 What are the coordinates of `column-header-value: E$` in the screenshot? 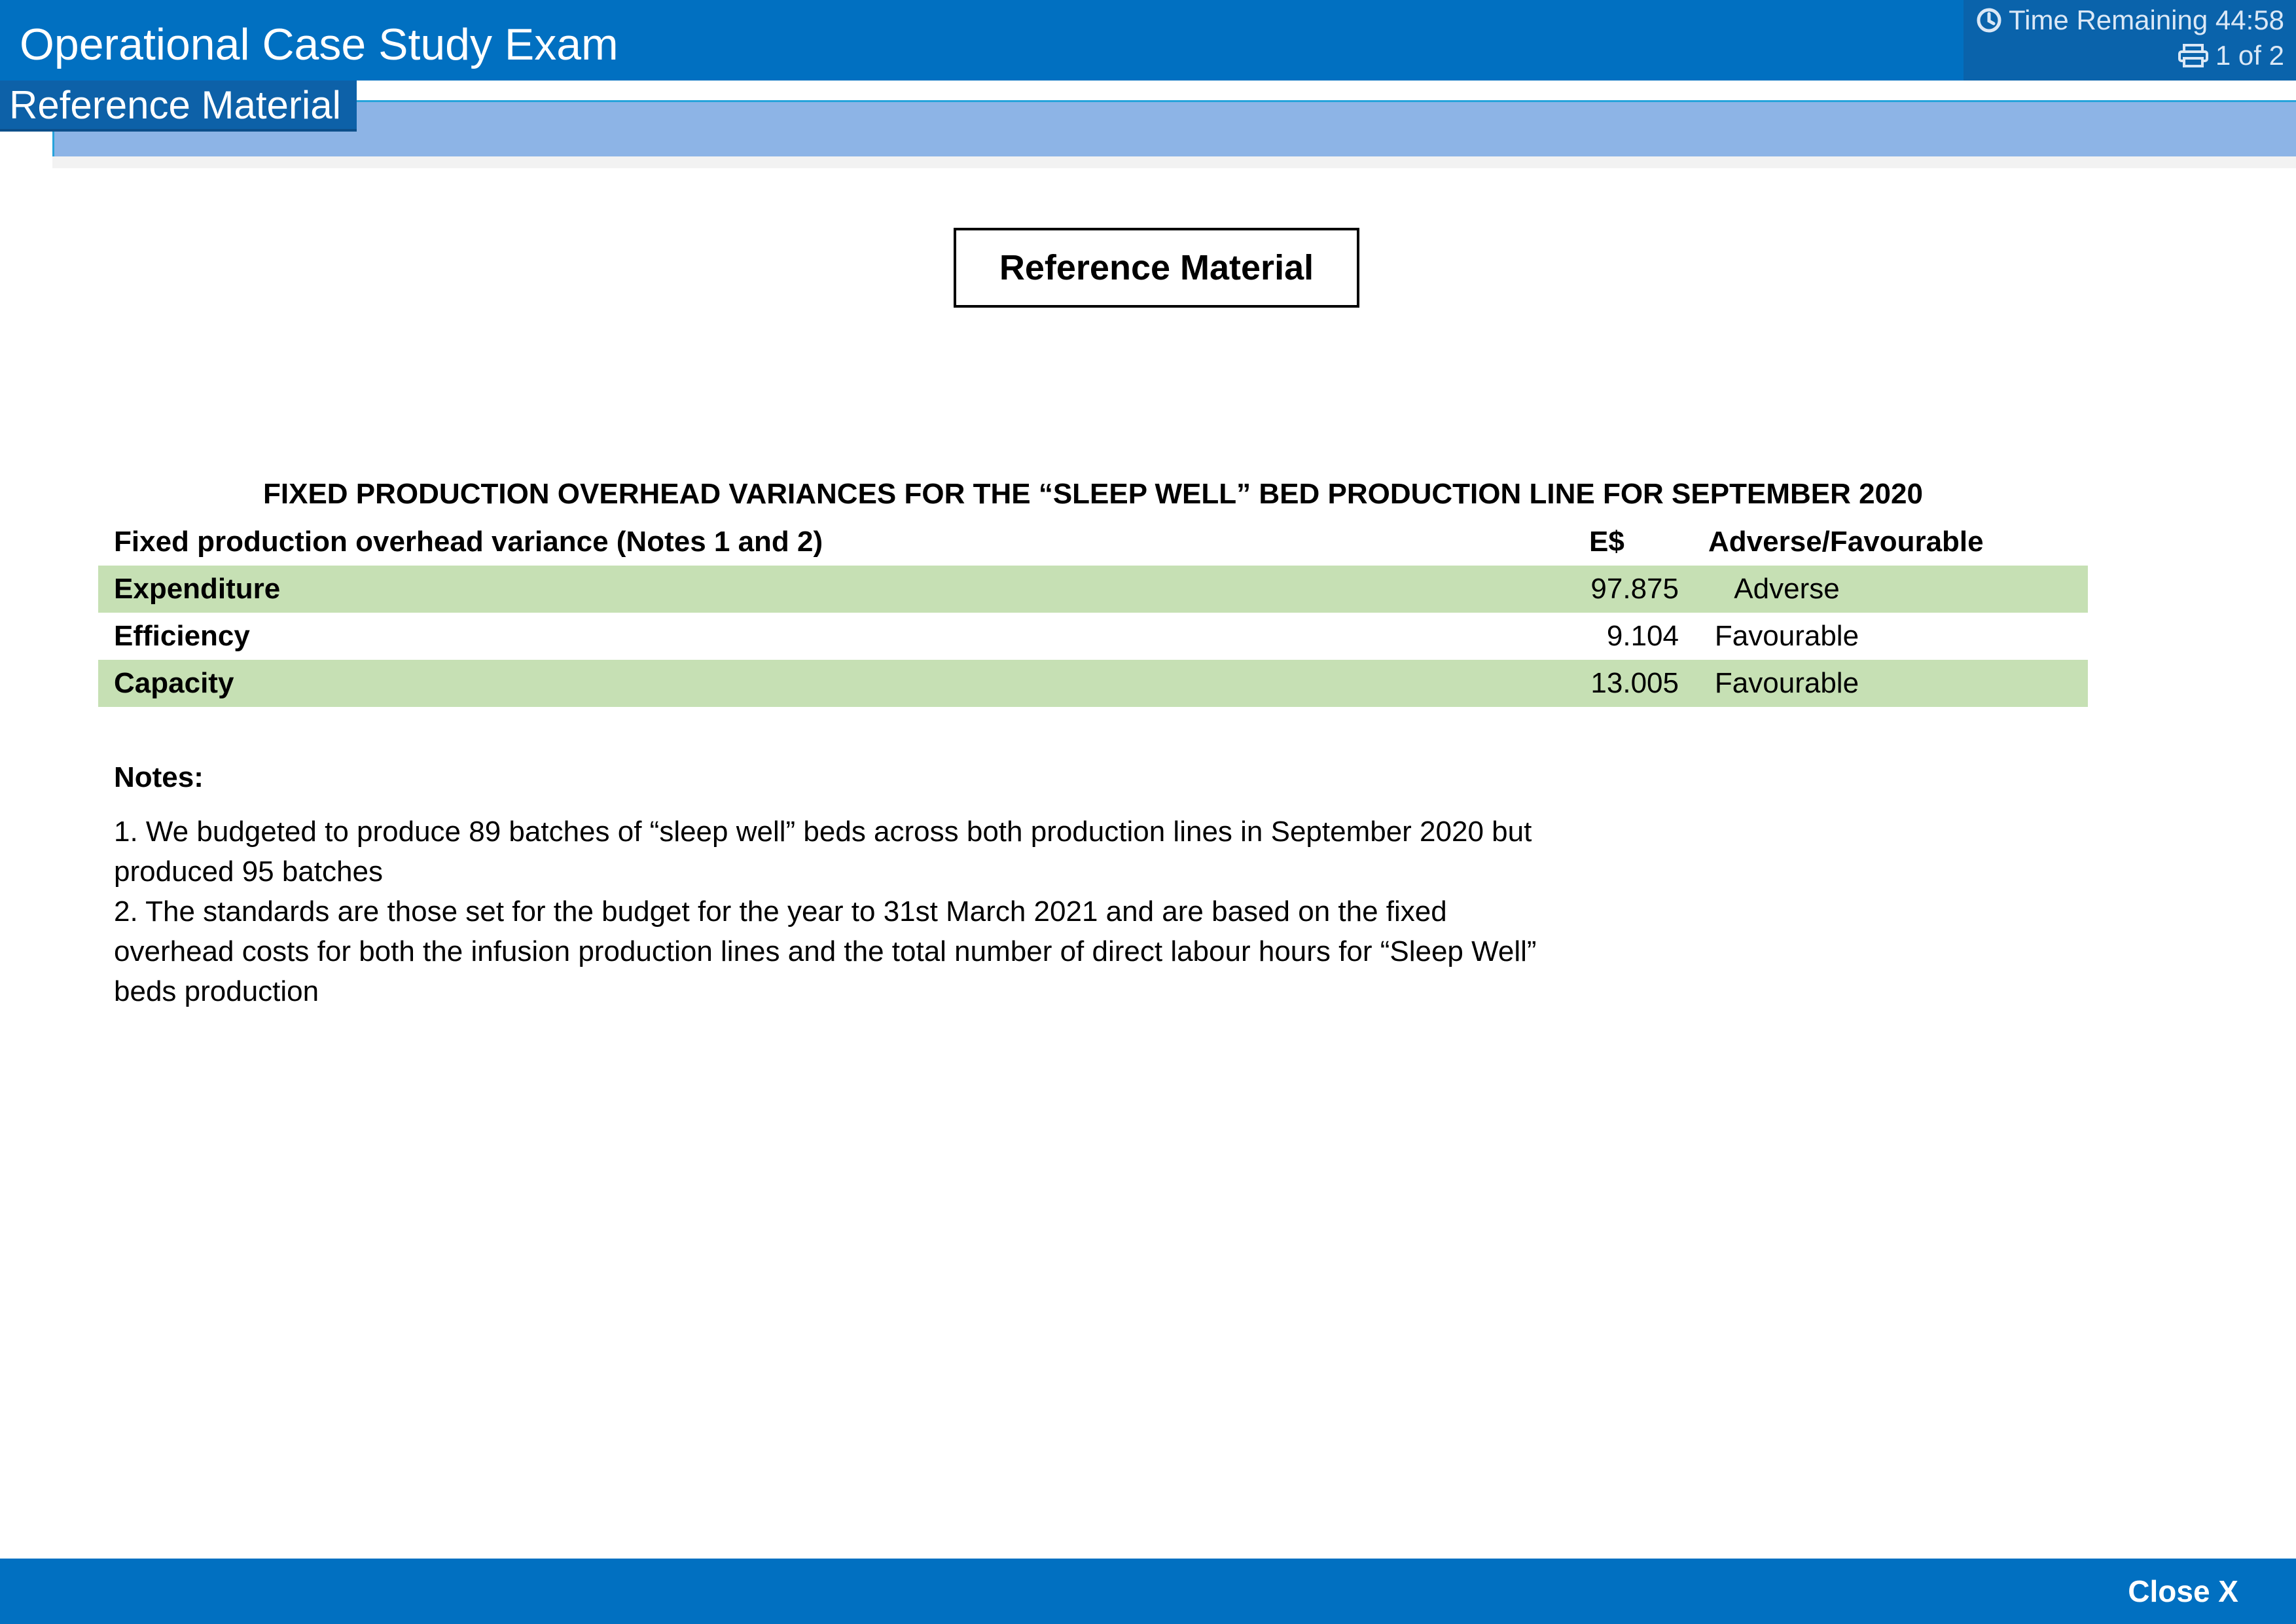 It's located at (1607, 542).